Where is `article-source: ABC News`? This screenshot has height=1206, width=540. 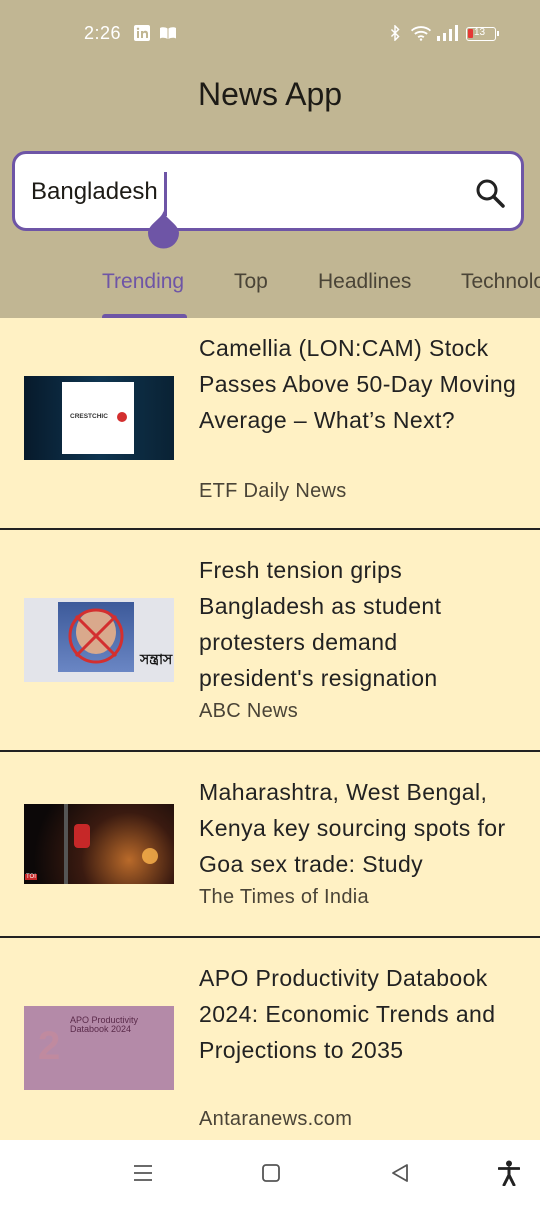
article-source: ABC News is located at coordinates (249, 711).